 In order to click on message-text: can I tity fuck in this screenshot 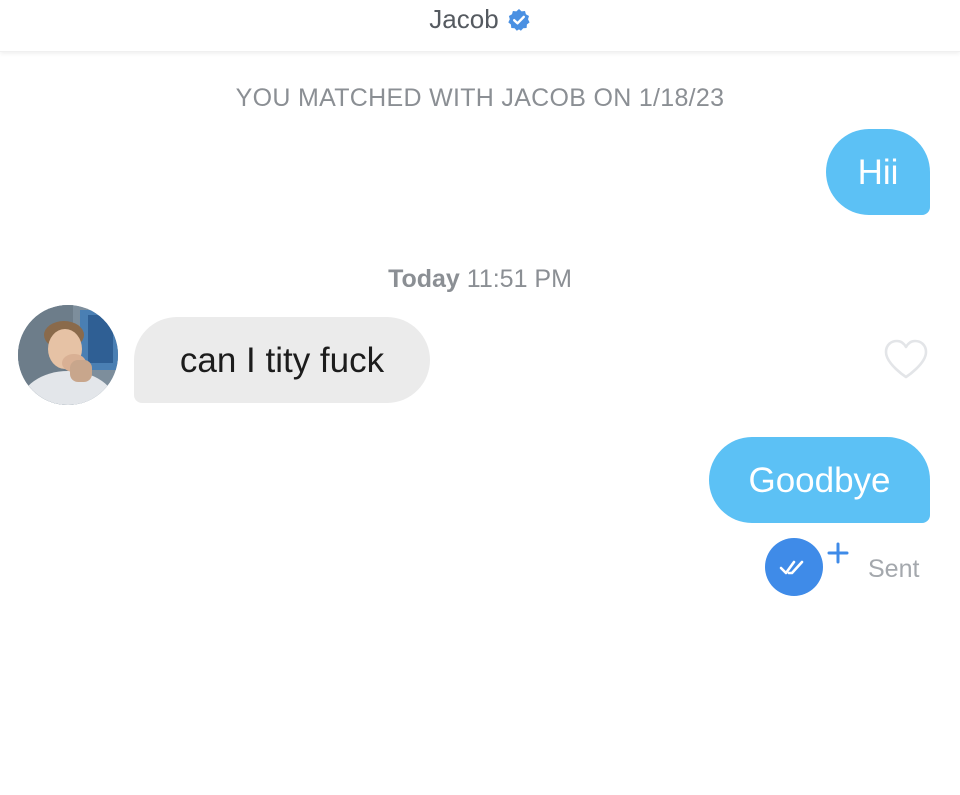, I will do `click(282, 360)`.